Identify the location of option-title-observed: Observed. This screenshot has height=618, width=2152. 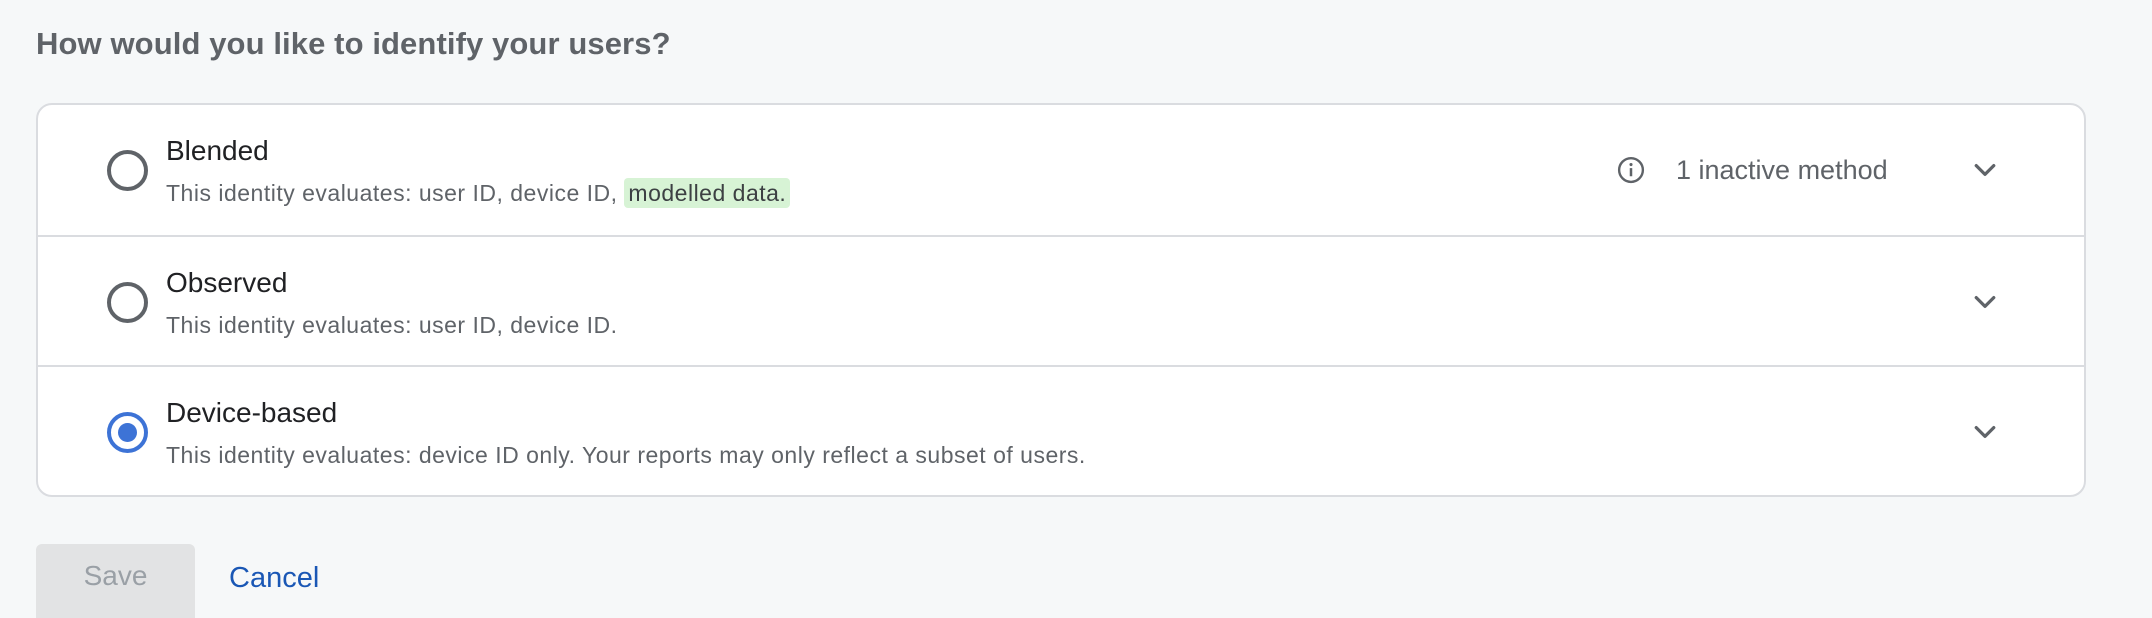
(227, 282).